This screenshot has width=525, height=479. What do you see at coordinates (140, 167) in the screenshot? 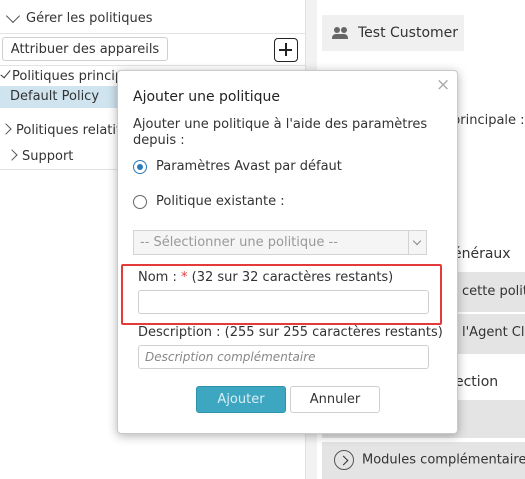
I see `radio-default-settings` at bounding box center [140, 167].